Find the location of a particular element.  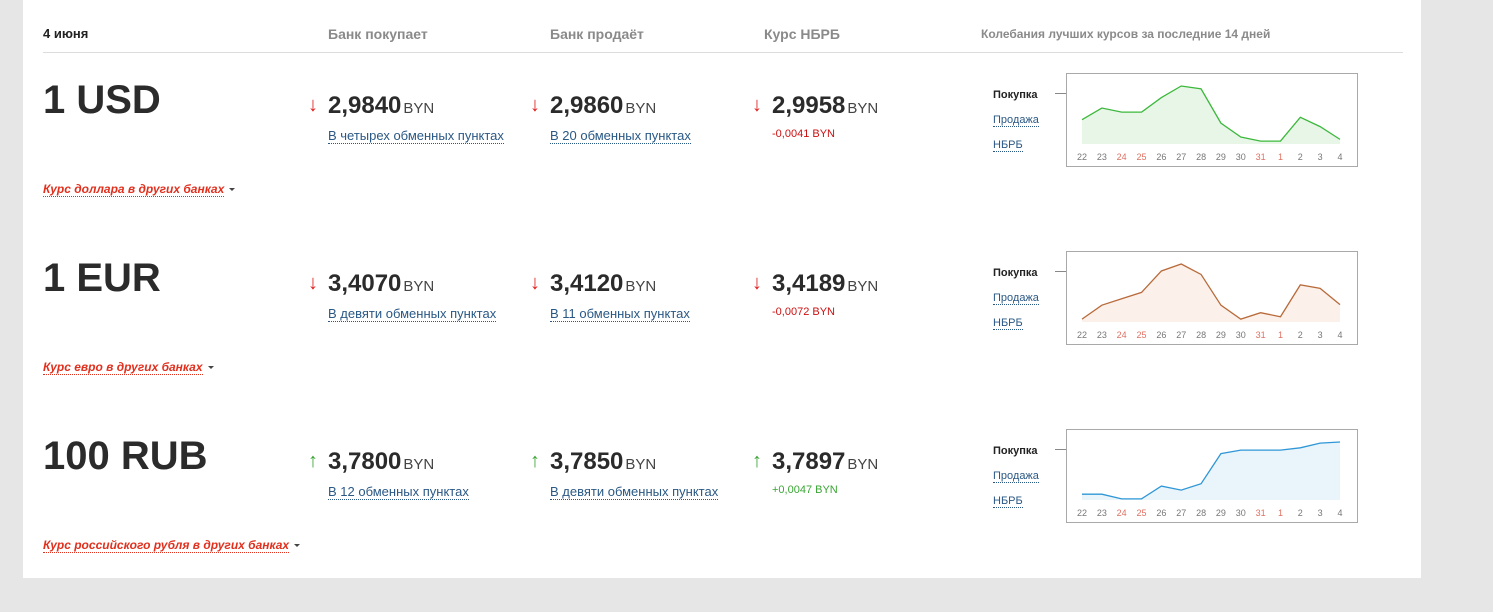

sell-exchange-points-link: В 20 обменных пунктах is located at coordinates (620, 136).